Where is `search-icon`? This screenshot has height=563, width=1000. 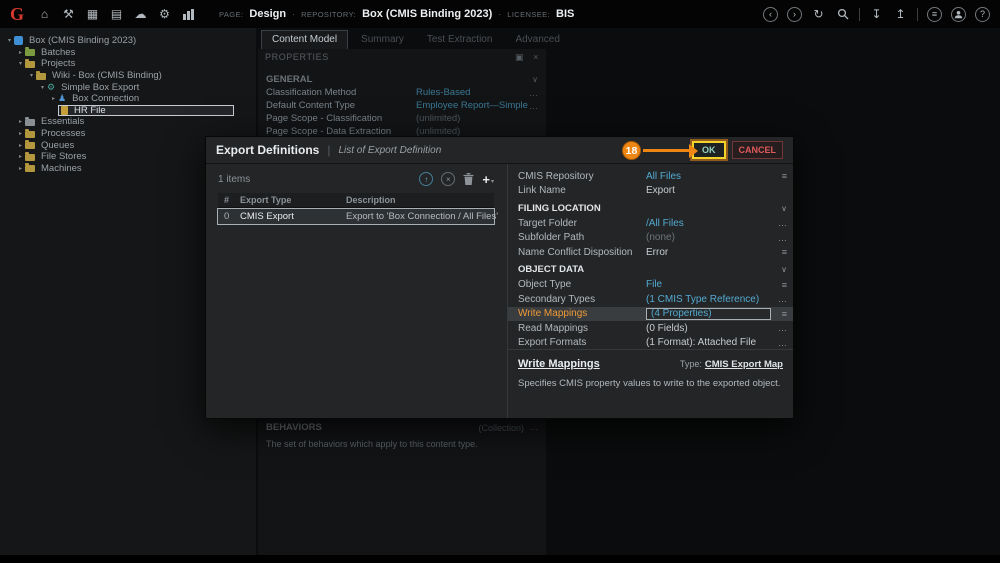
search-icon is located at coordinates (842, 14).